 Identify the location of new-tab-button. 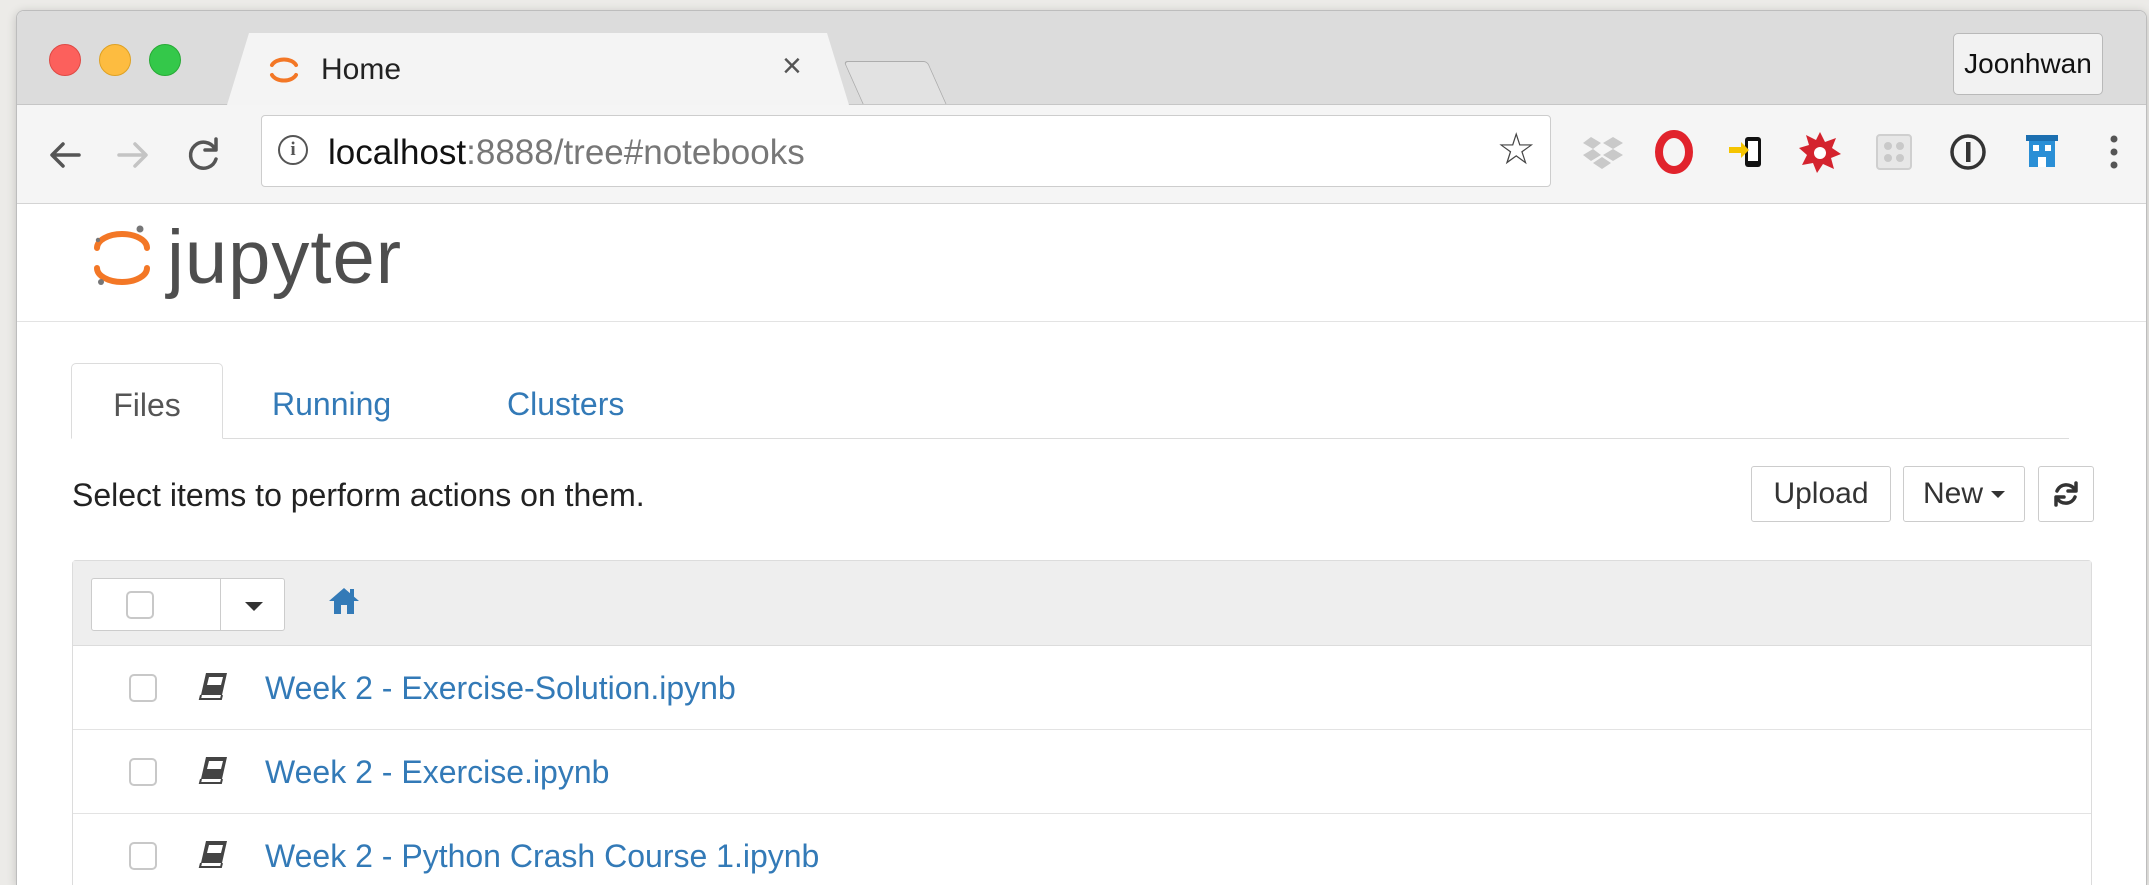
(895, 82).